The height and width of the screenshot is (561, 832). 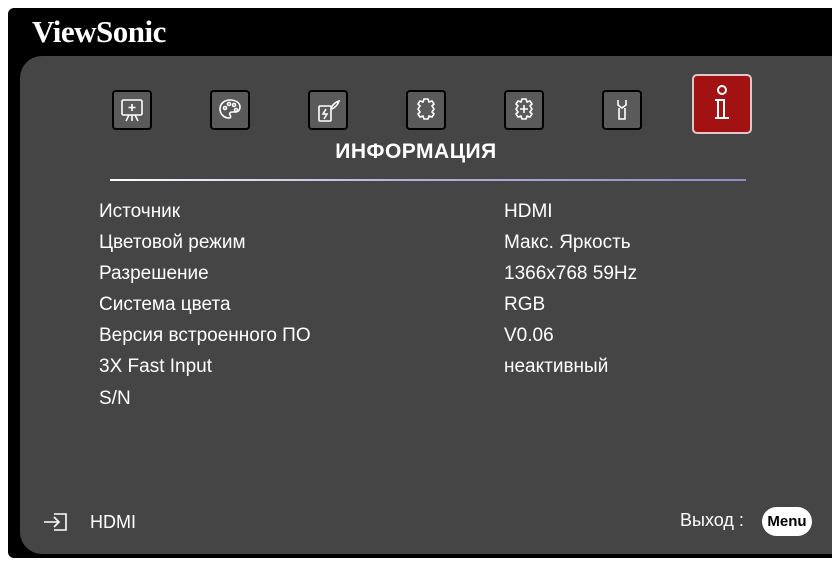 What do you see at coordinates (528, 211) in the screenshot?
I see `info-value: HDMI` at bounding box center [528, 211].